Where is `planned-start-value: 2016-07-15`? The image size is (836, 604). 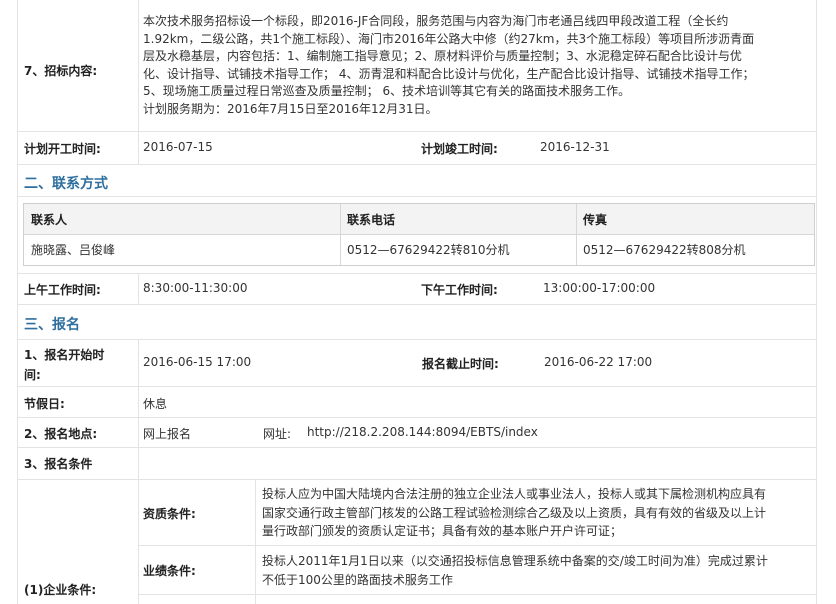 planned-start-value: 2016-07-15 is located at coordinates (178, 147).